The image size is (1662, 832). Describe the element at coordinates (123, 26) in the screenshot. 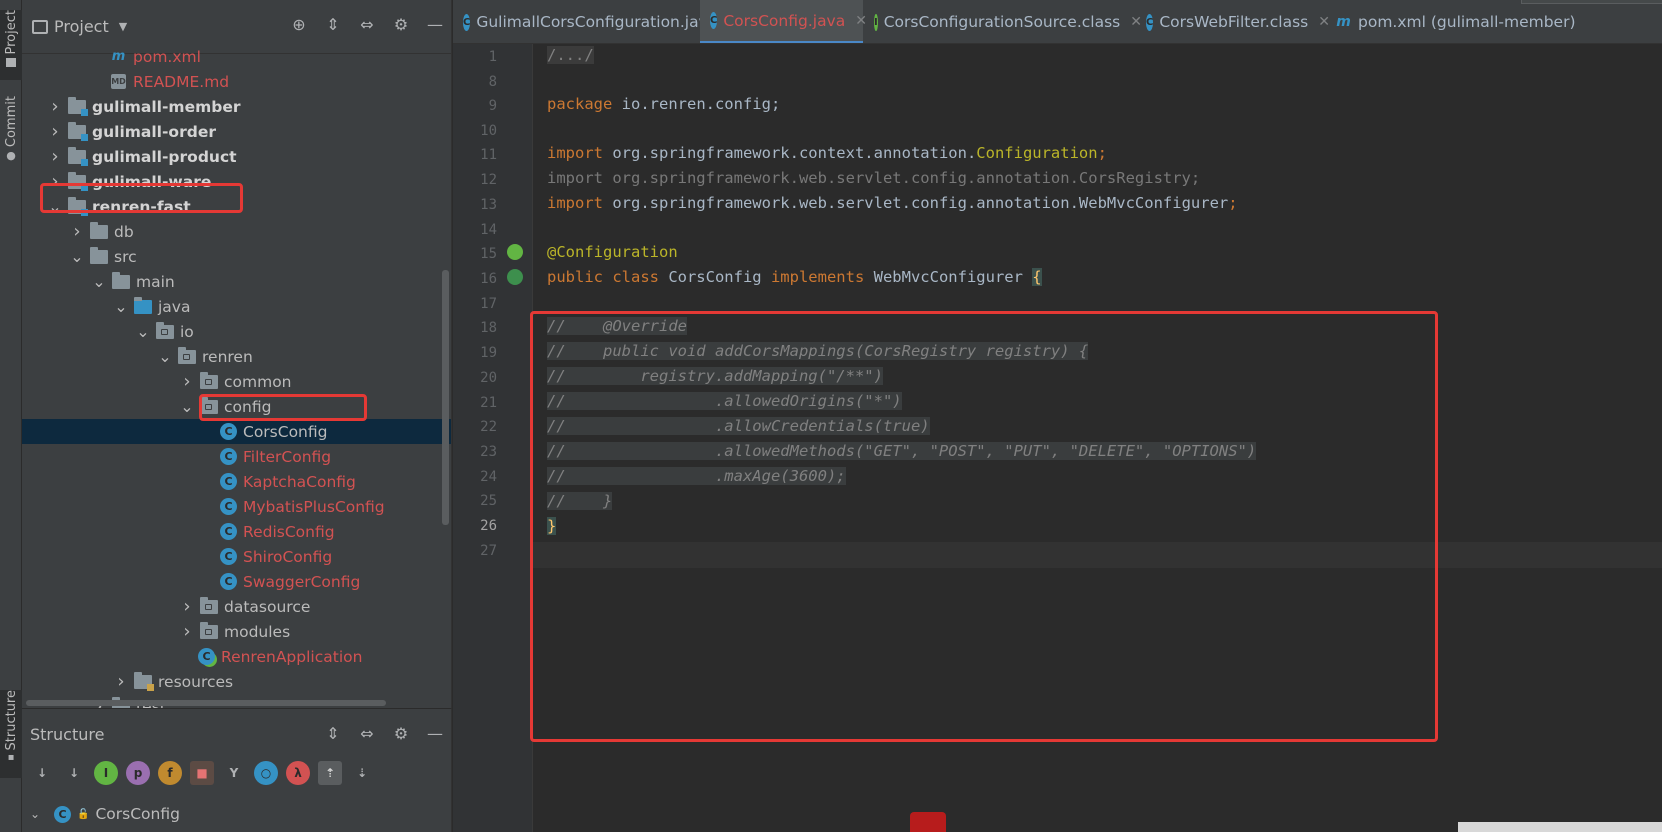

I see `chevron-down-icon: ▼` at that location.